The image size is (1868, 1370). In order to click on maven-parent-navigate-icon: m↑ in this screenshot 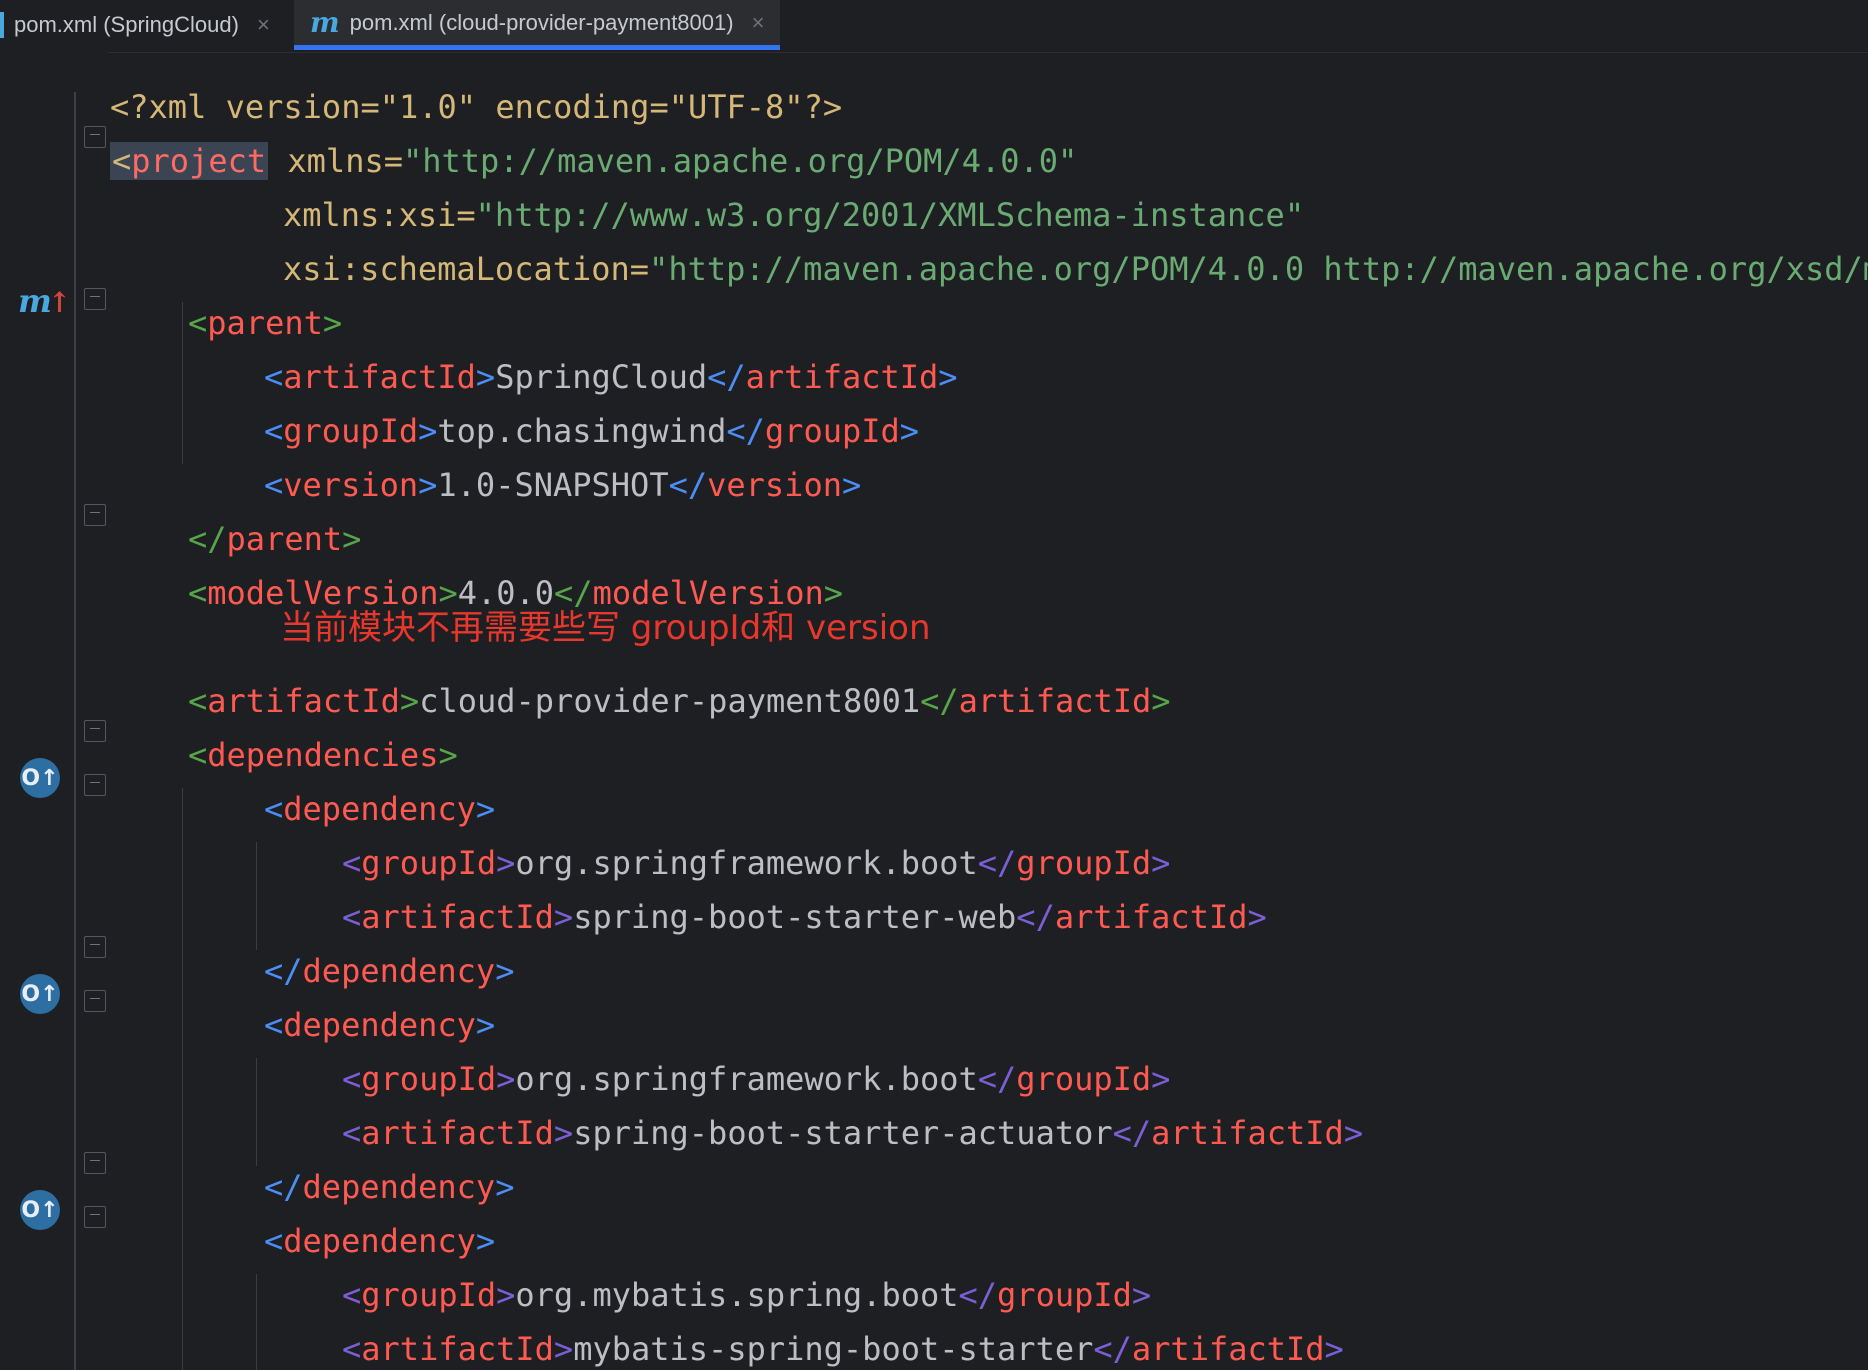, I will do `click(44, 301)`.